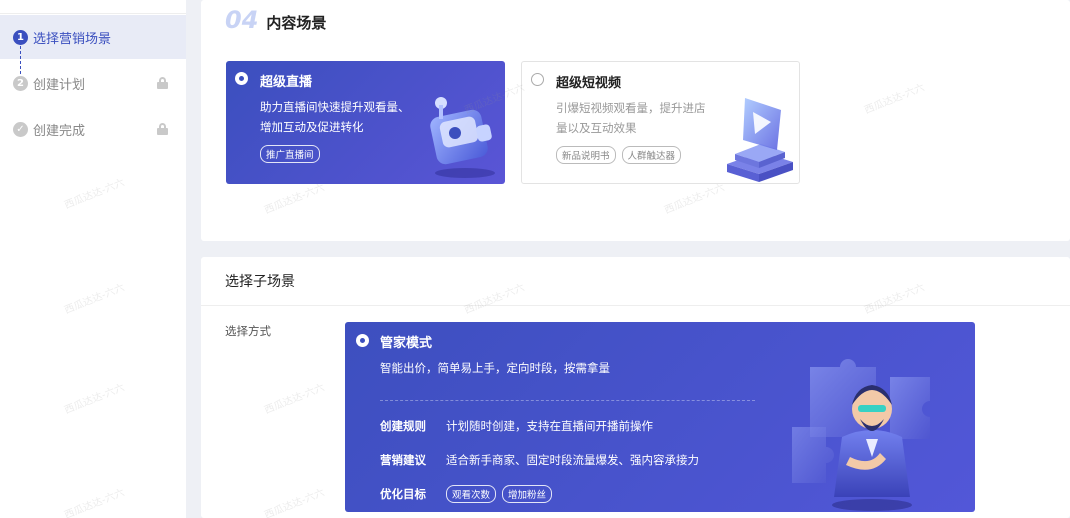  I want to click on mode-description: 智能出价，简单易上手，定向时段，按需拿量, so click(495, 368).